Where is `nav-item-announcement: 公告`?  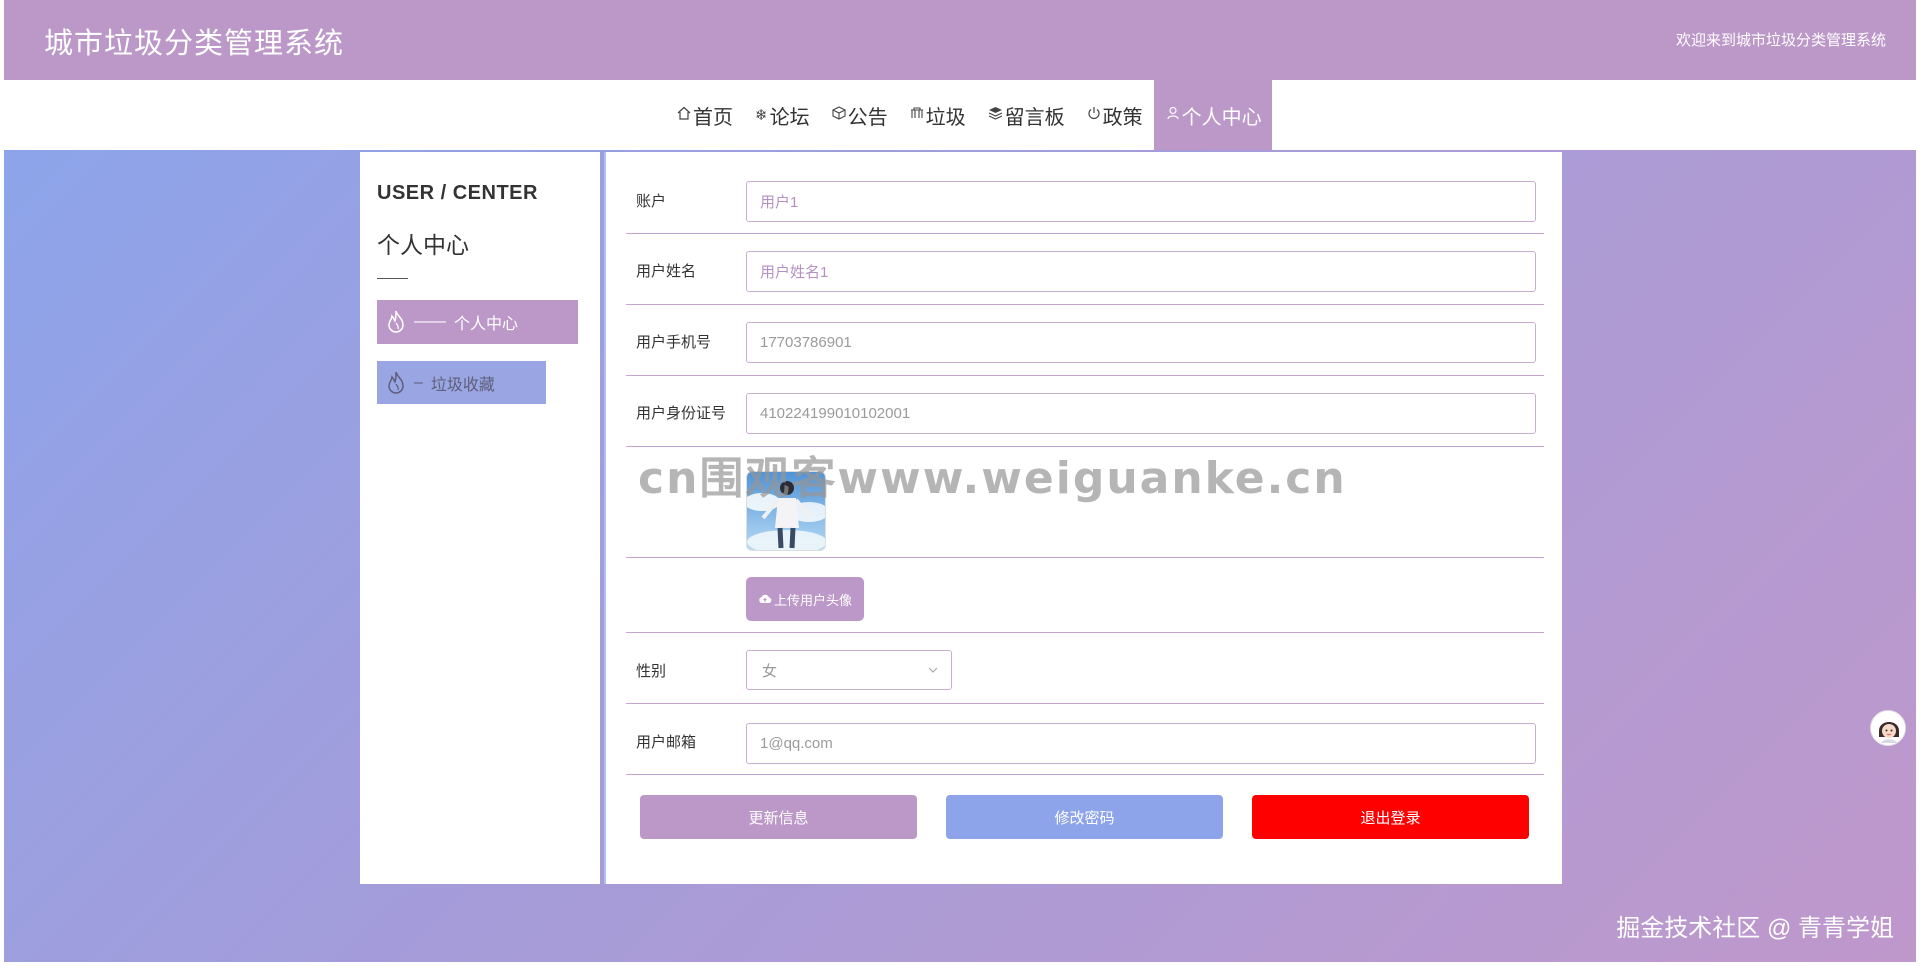 nav-item-announcement: 公告 is located at coordinates (860, 115).